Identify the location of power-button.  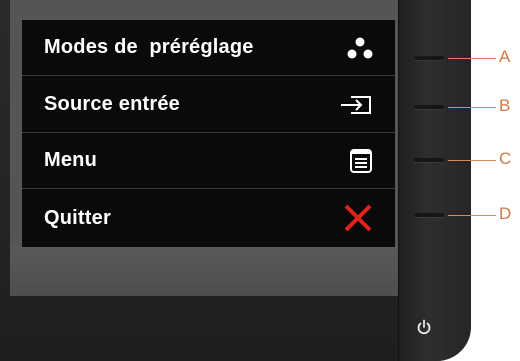
(424, 327).